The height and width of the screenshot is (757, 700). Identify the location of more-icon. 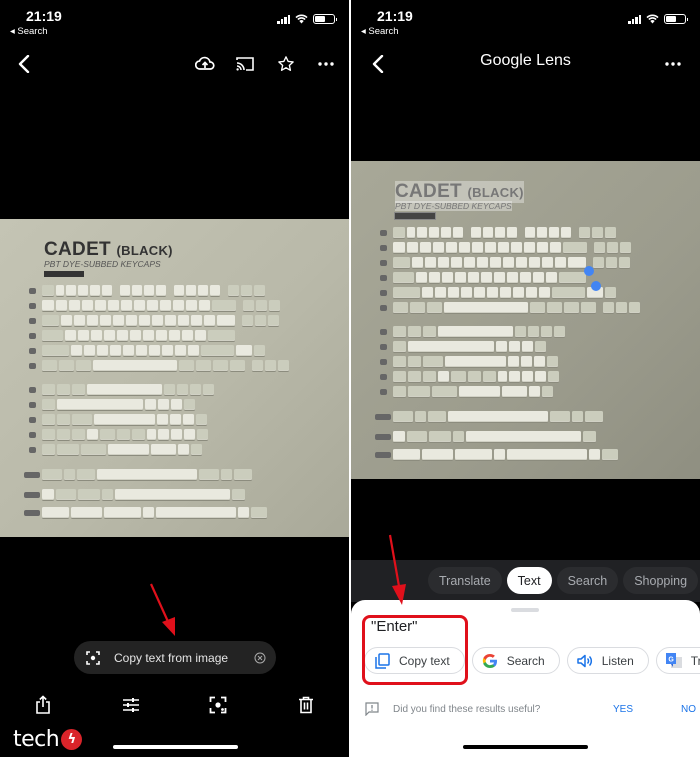
(326, 64).